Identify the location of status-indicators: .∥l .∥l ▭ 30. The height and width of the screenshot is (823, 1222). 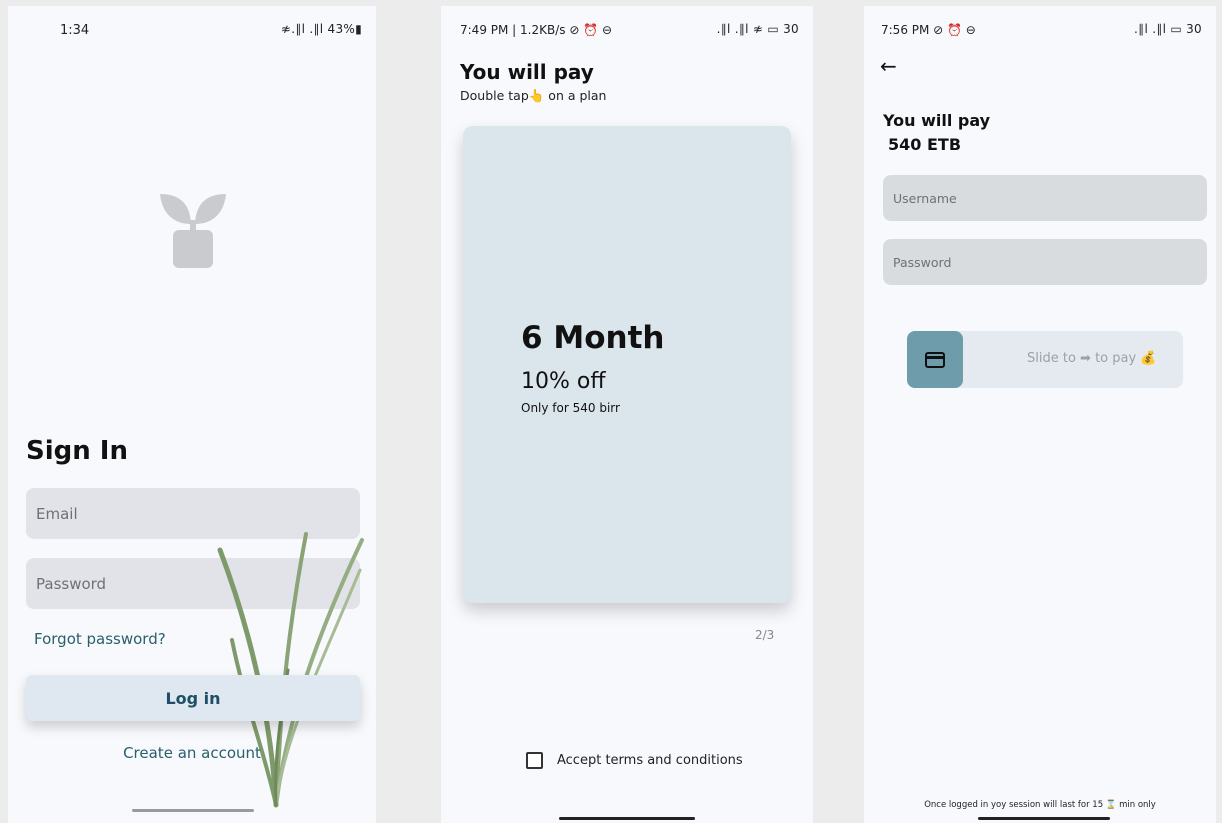
(1168, 29).